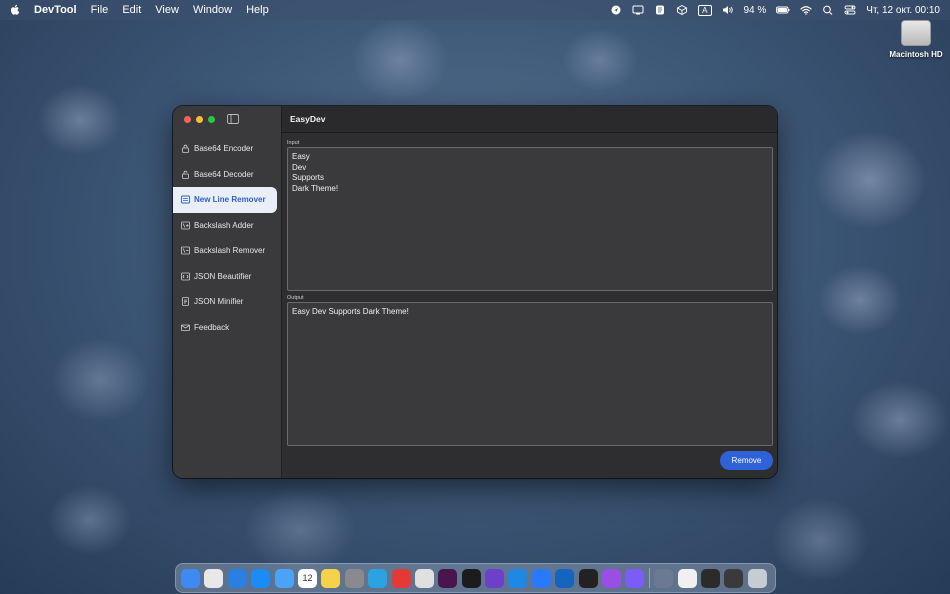  I want to click on sidebar-item-base64-decoder: Base64 Decoder, so click(225, 175).